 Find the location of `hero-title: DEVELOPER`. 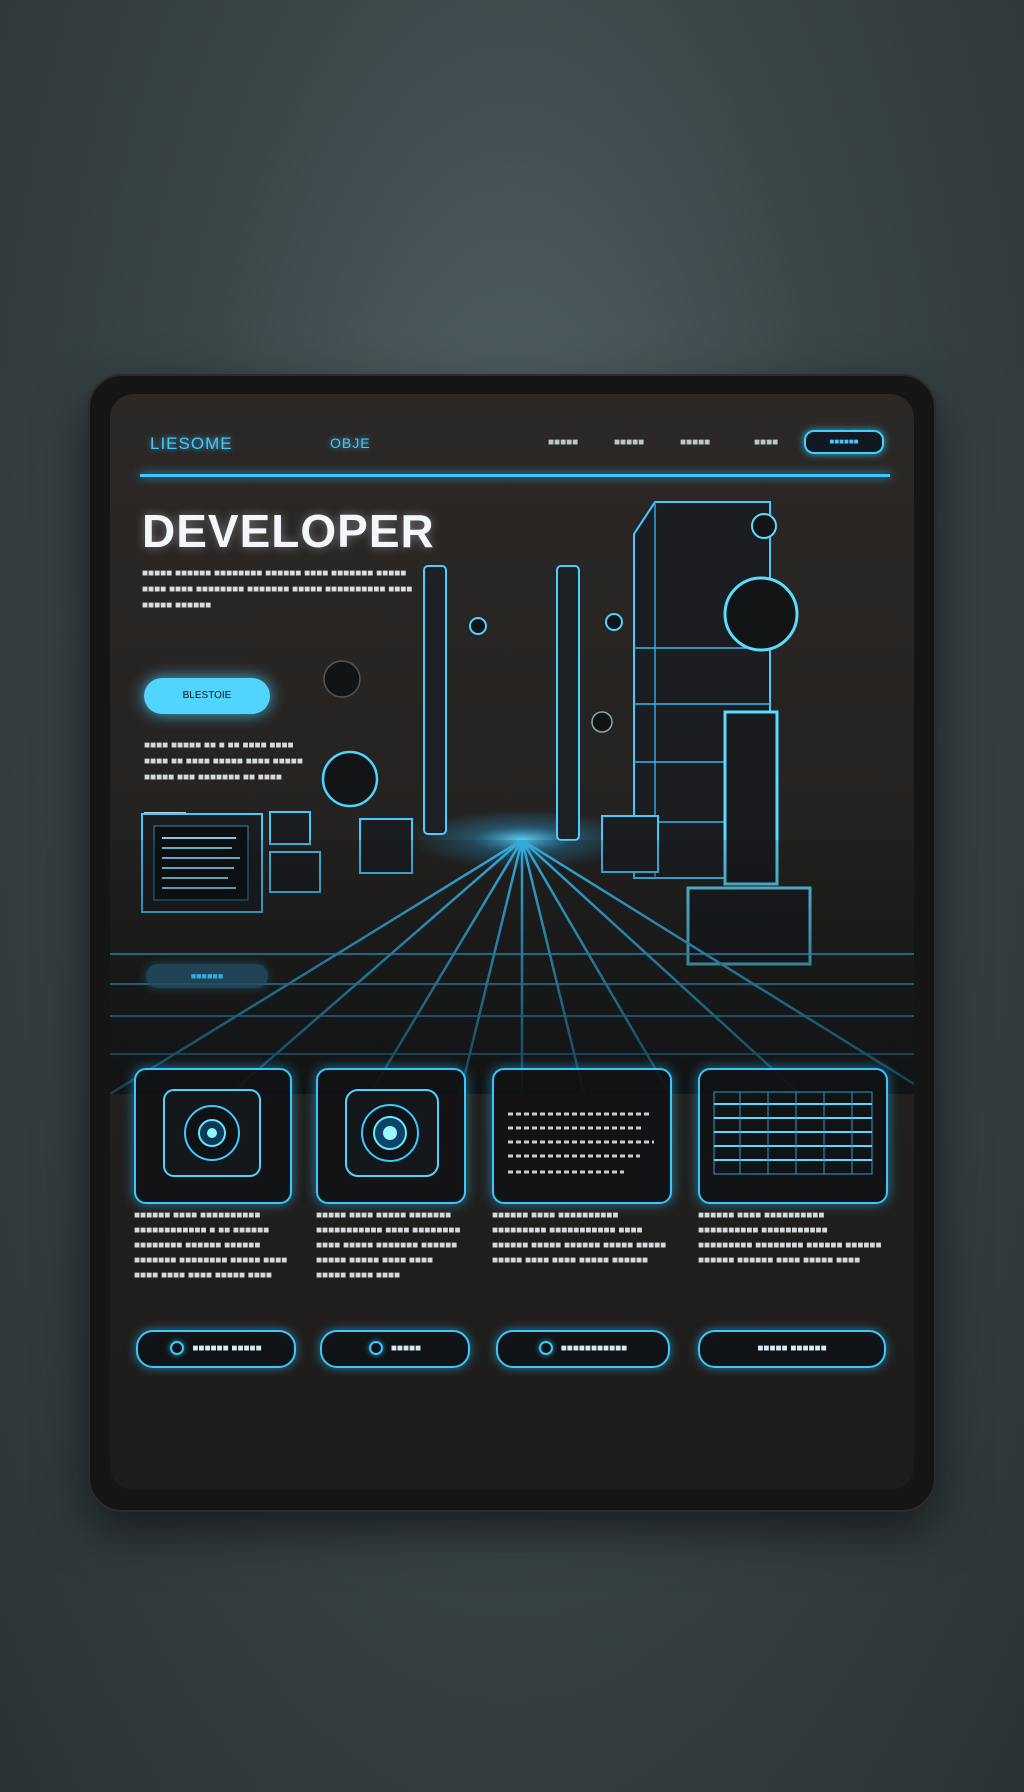

hero-title: DEVELOPER is located at coordinates (288, 531).